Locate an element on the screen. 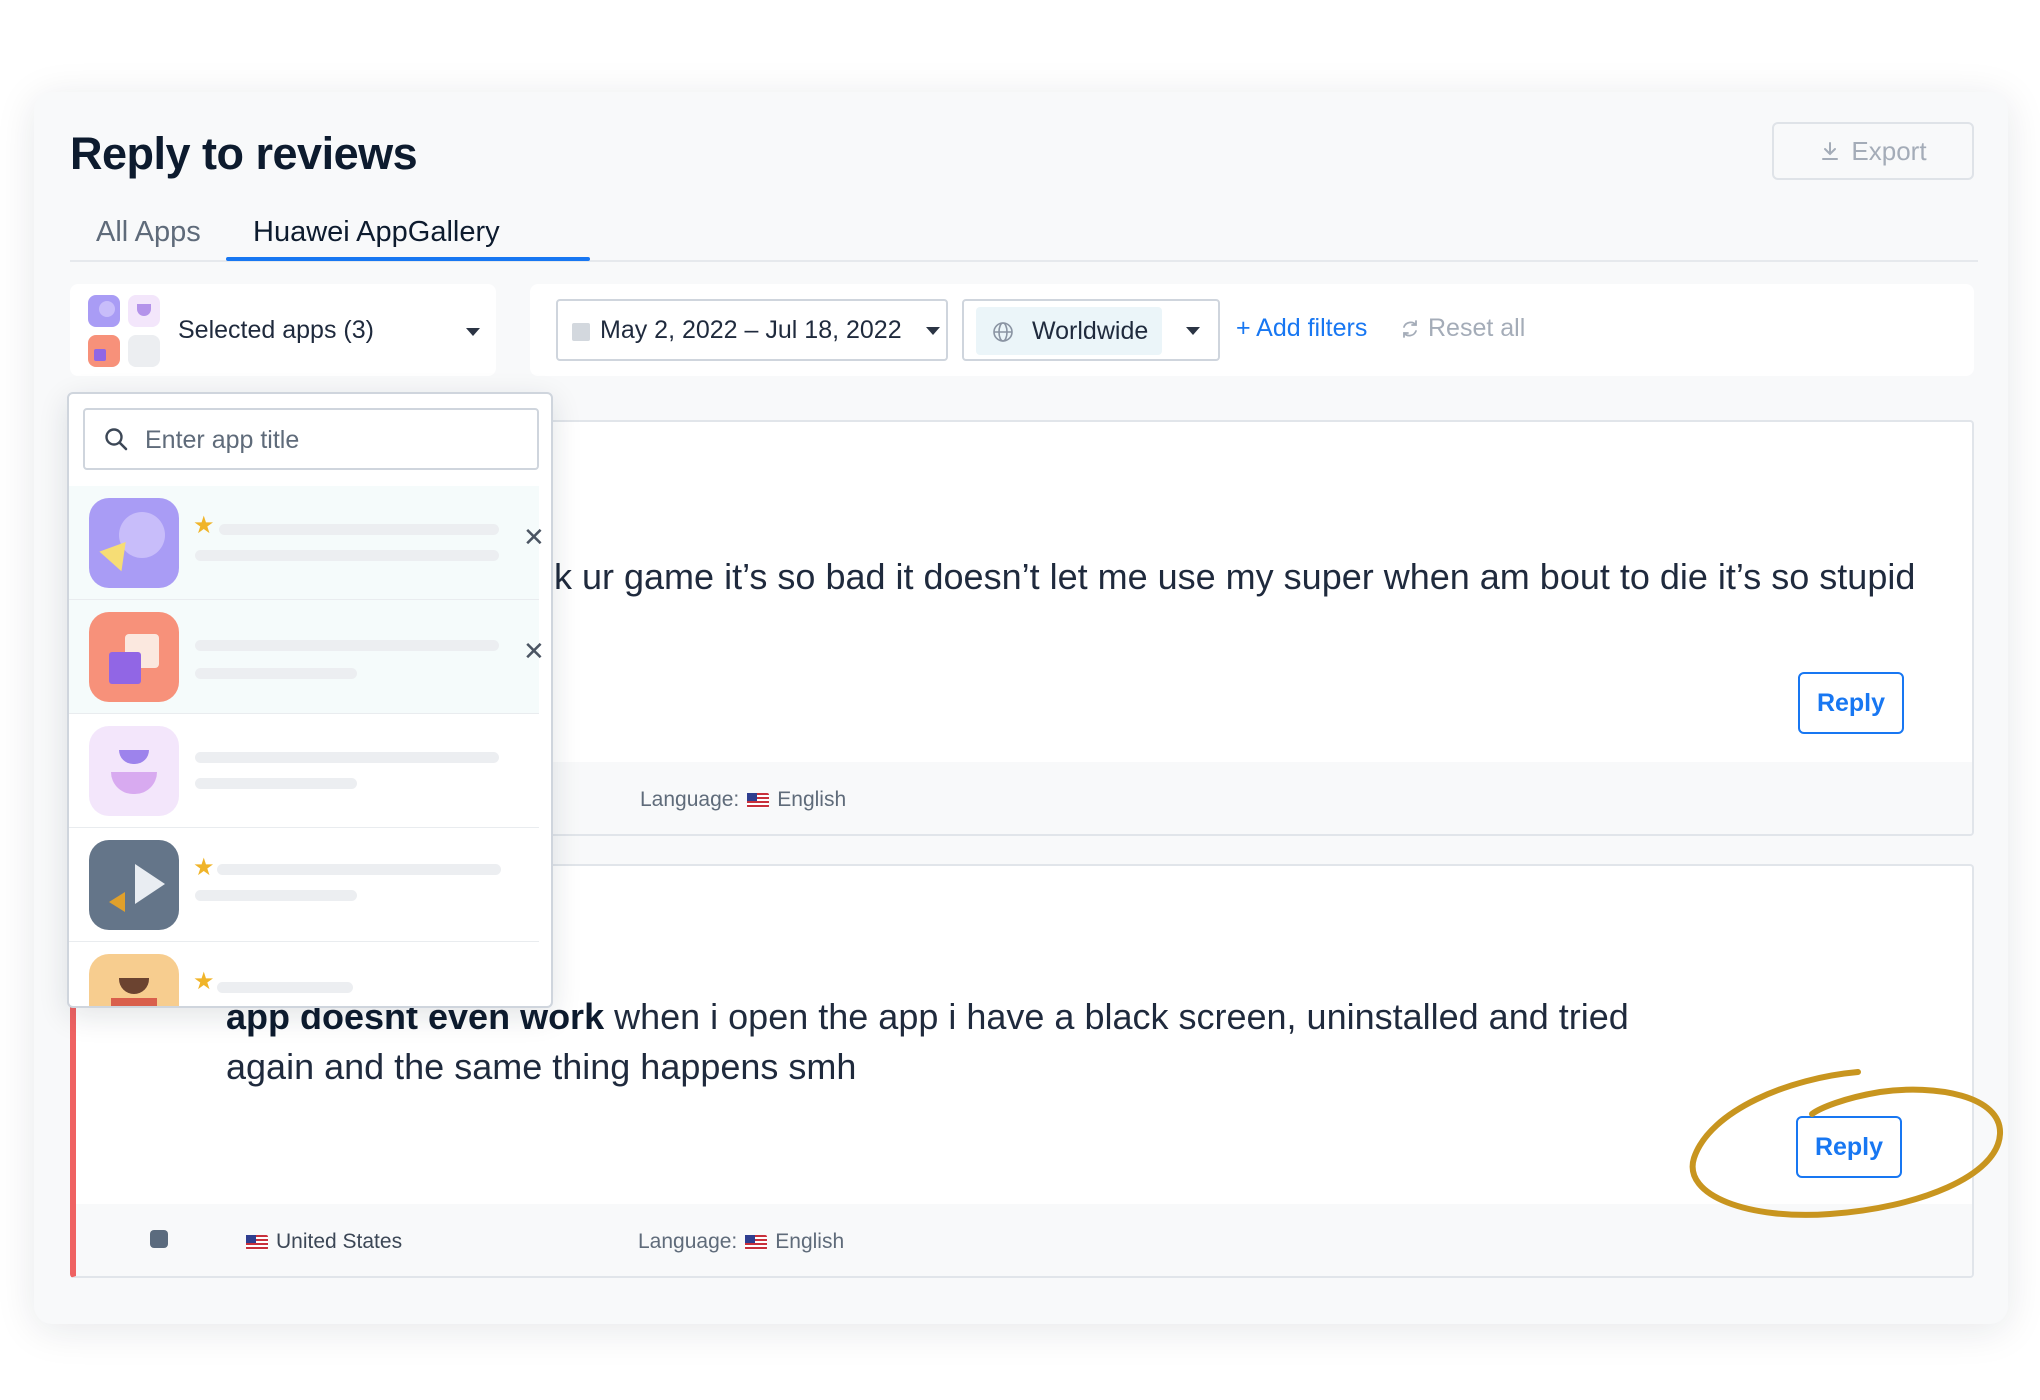 The height and width of the screenshot is (1400, 2040). app-search-box is located at coordinates (311, 439).